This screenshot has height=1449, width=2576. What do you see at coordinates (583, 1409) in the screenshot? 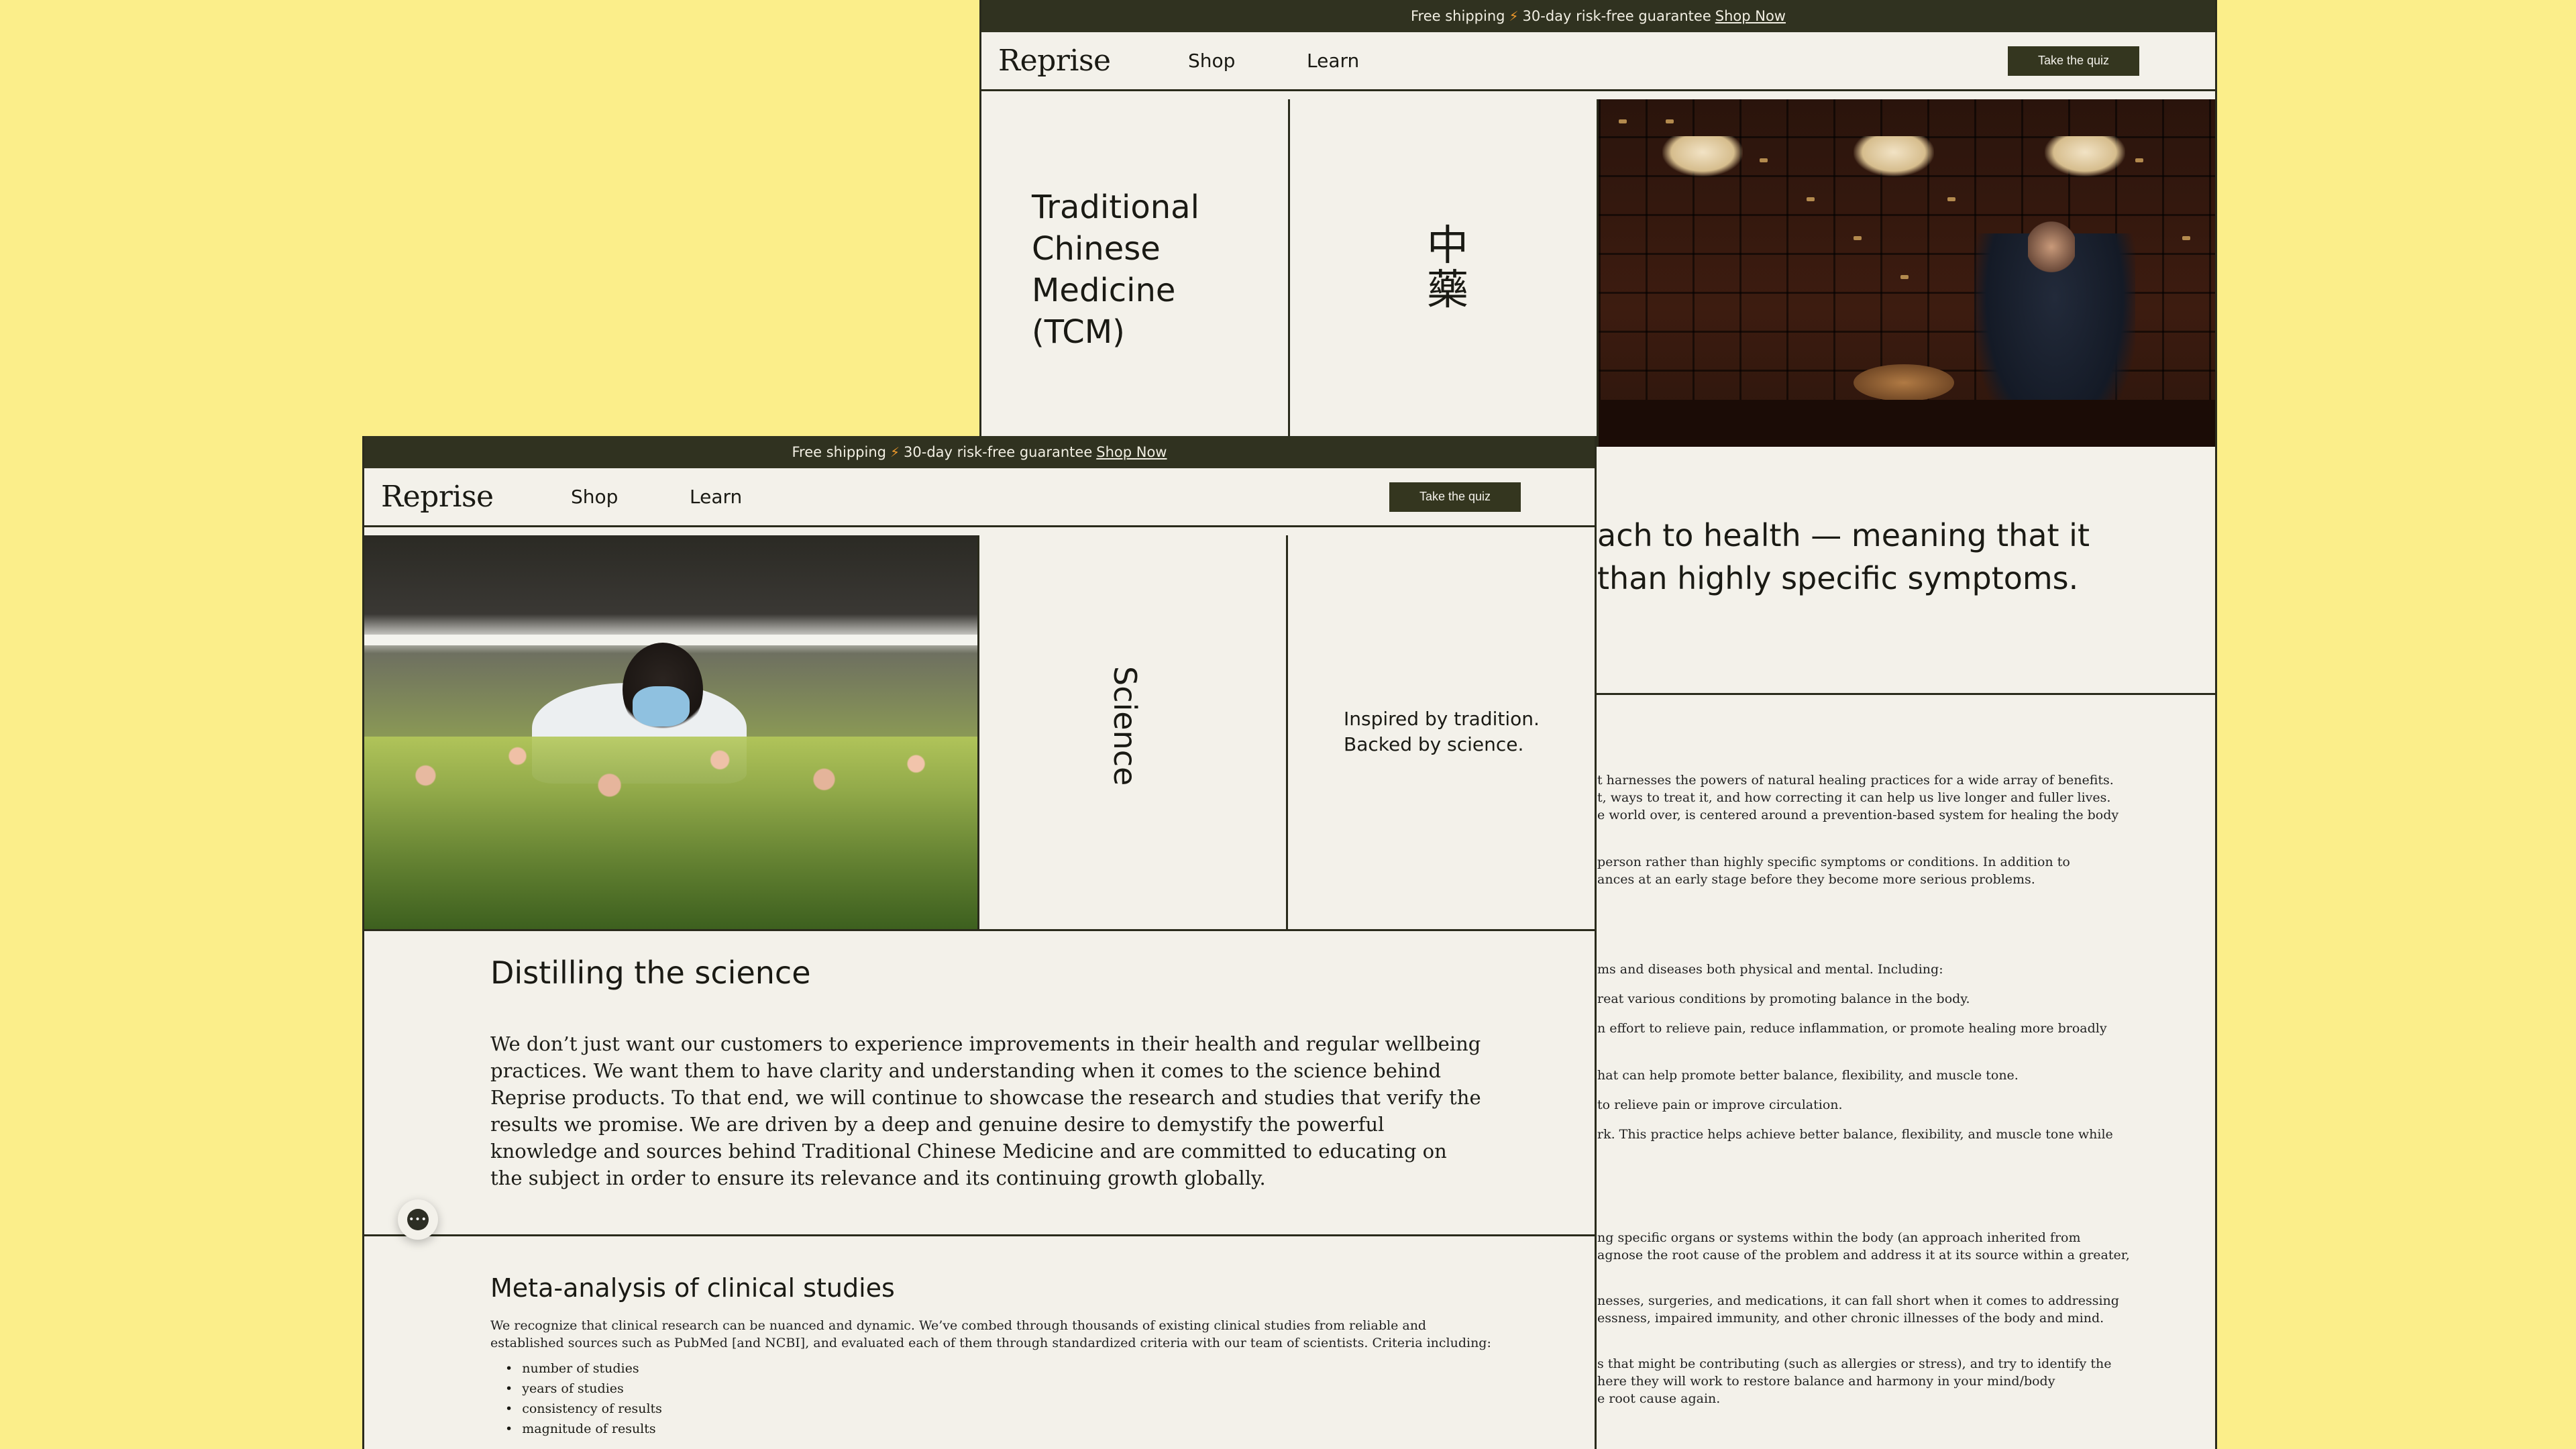
I see `list-item: consistency of results` at bounding box center [583, 1409].